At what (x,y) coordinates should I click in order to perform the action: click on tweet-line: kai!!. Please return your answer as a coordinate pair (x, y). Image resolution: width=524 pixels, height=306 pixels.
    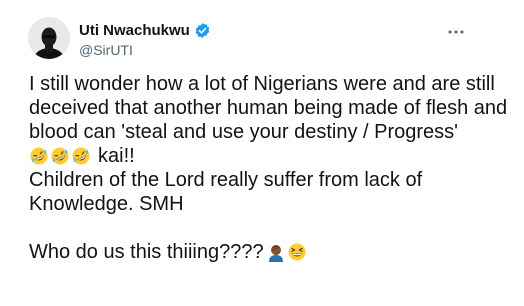
    Looking at the image, I should click on (116, 156).